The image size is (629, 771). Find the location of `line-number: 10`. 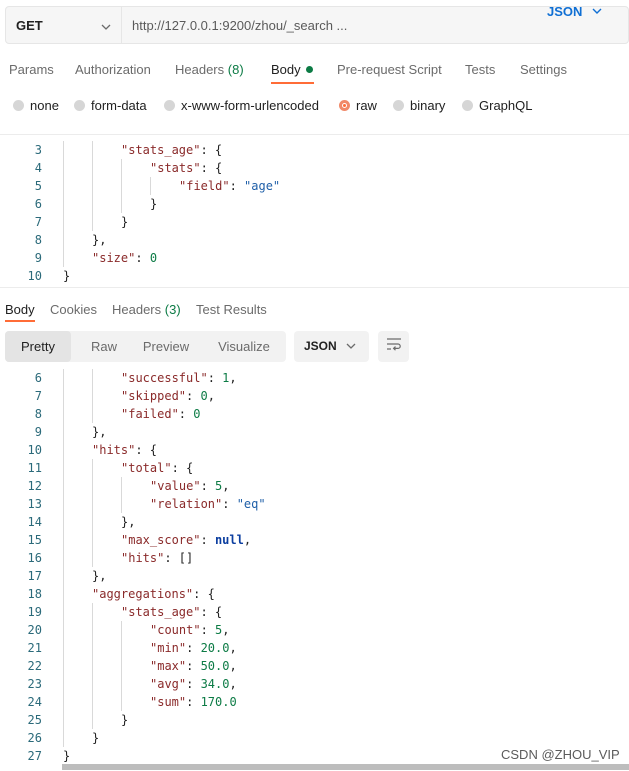

line-number: 10 is located at coordinates (34, 276).